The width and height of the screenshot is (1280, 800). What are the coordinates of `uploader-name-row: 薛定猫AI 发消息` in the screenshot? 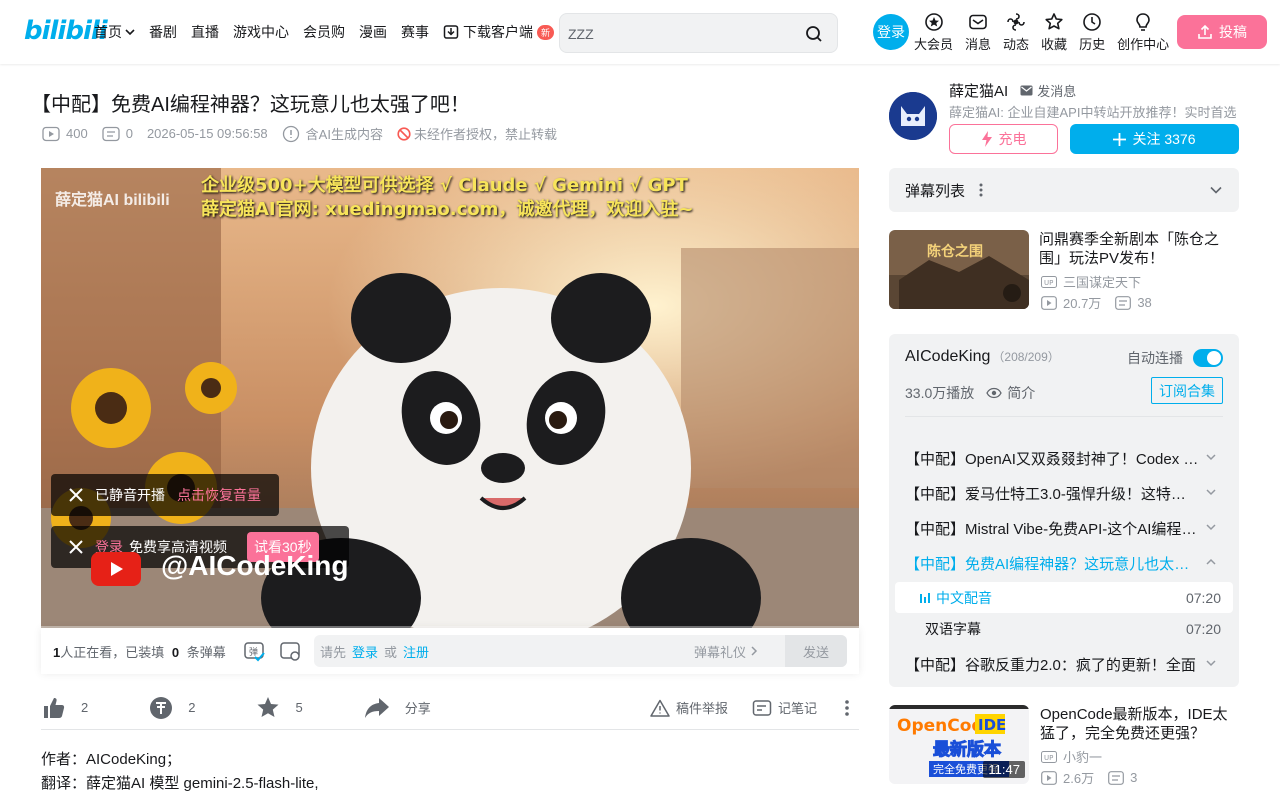 It's located at (1012, 90).